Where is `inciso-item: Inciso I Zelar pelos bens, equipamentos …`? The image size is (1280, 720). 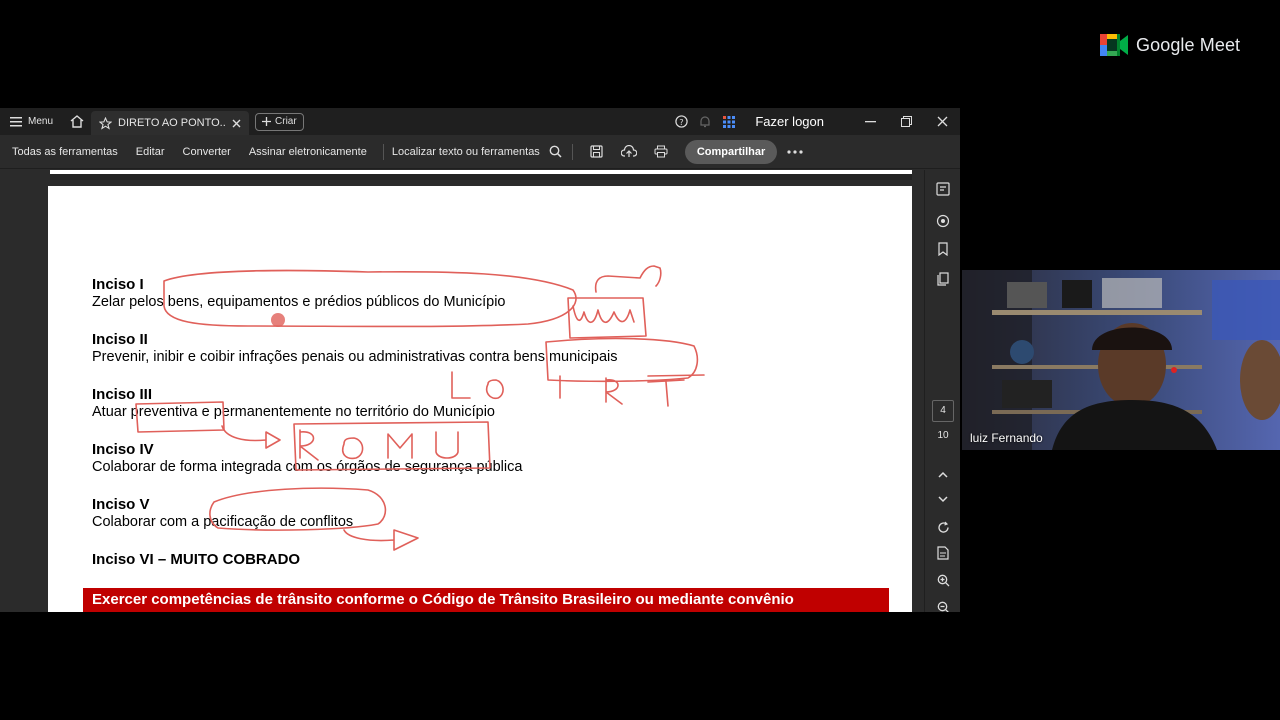
inciso-item: Inciso I Zelar pelos bens, equipamentos … is located at coordinates (299, 293).